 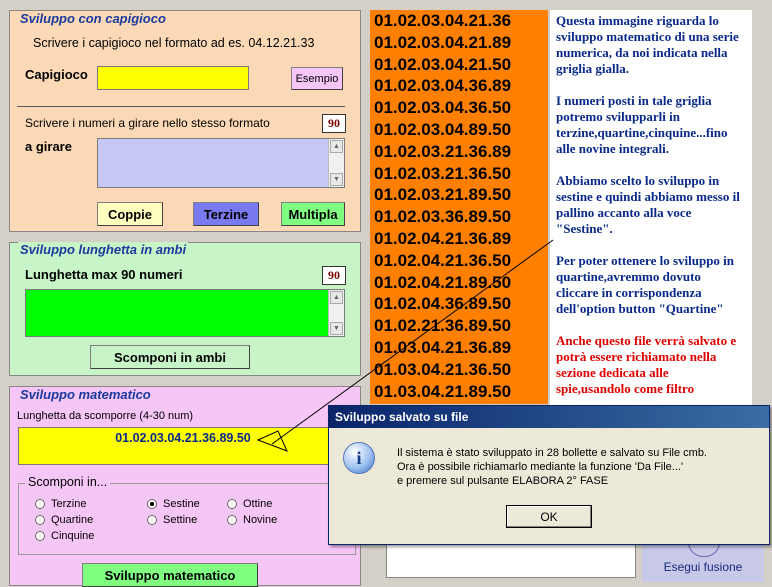 I want to click on option-cinquine: Cinquine, so click(x=64, y=536).